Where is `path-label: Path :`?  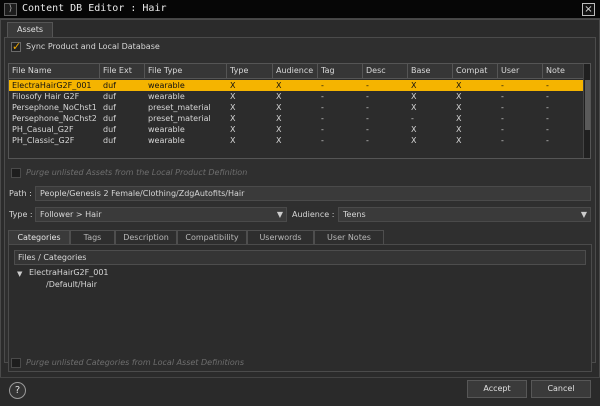
path-label: Path : is located at coordinates (20, 193).